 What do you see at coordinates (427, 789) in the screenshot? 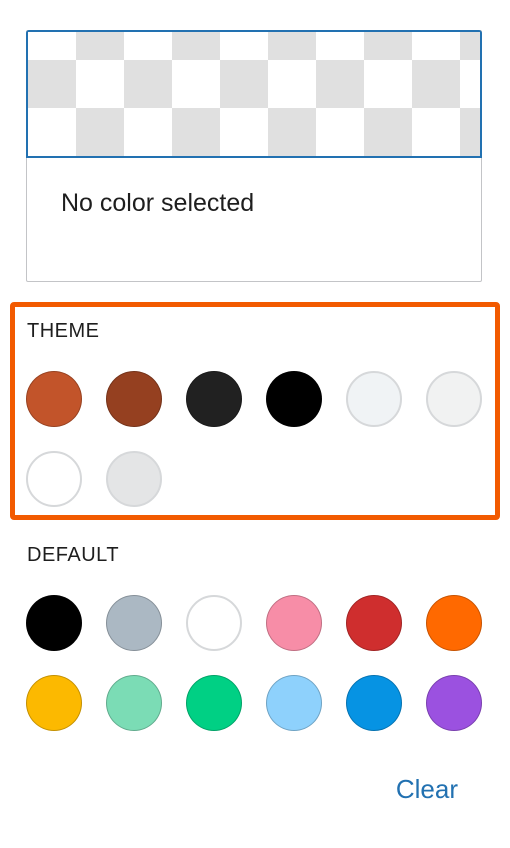
I see `clear-button: Clear` at bounding box center [427, 789].